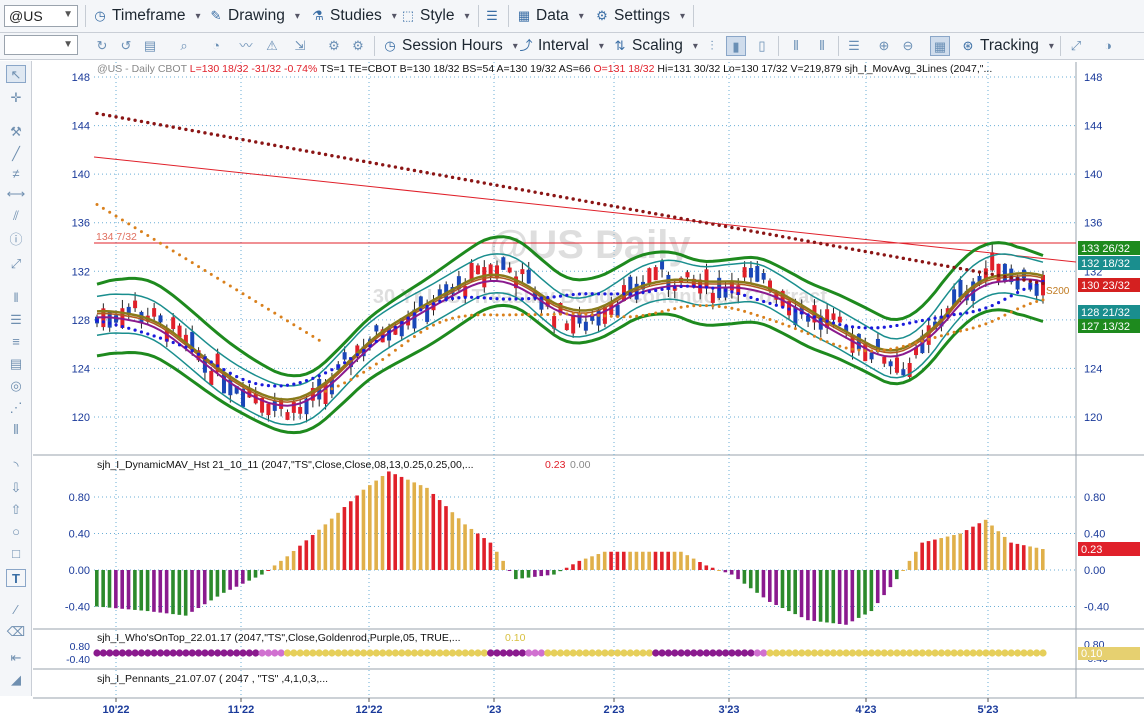 This screenshot has height=720, width=1144. Describe the element at coordinates (184, 46) in the screenshot. I see `zoom-search-icon: ⌕` at that location.